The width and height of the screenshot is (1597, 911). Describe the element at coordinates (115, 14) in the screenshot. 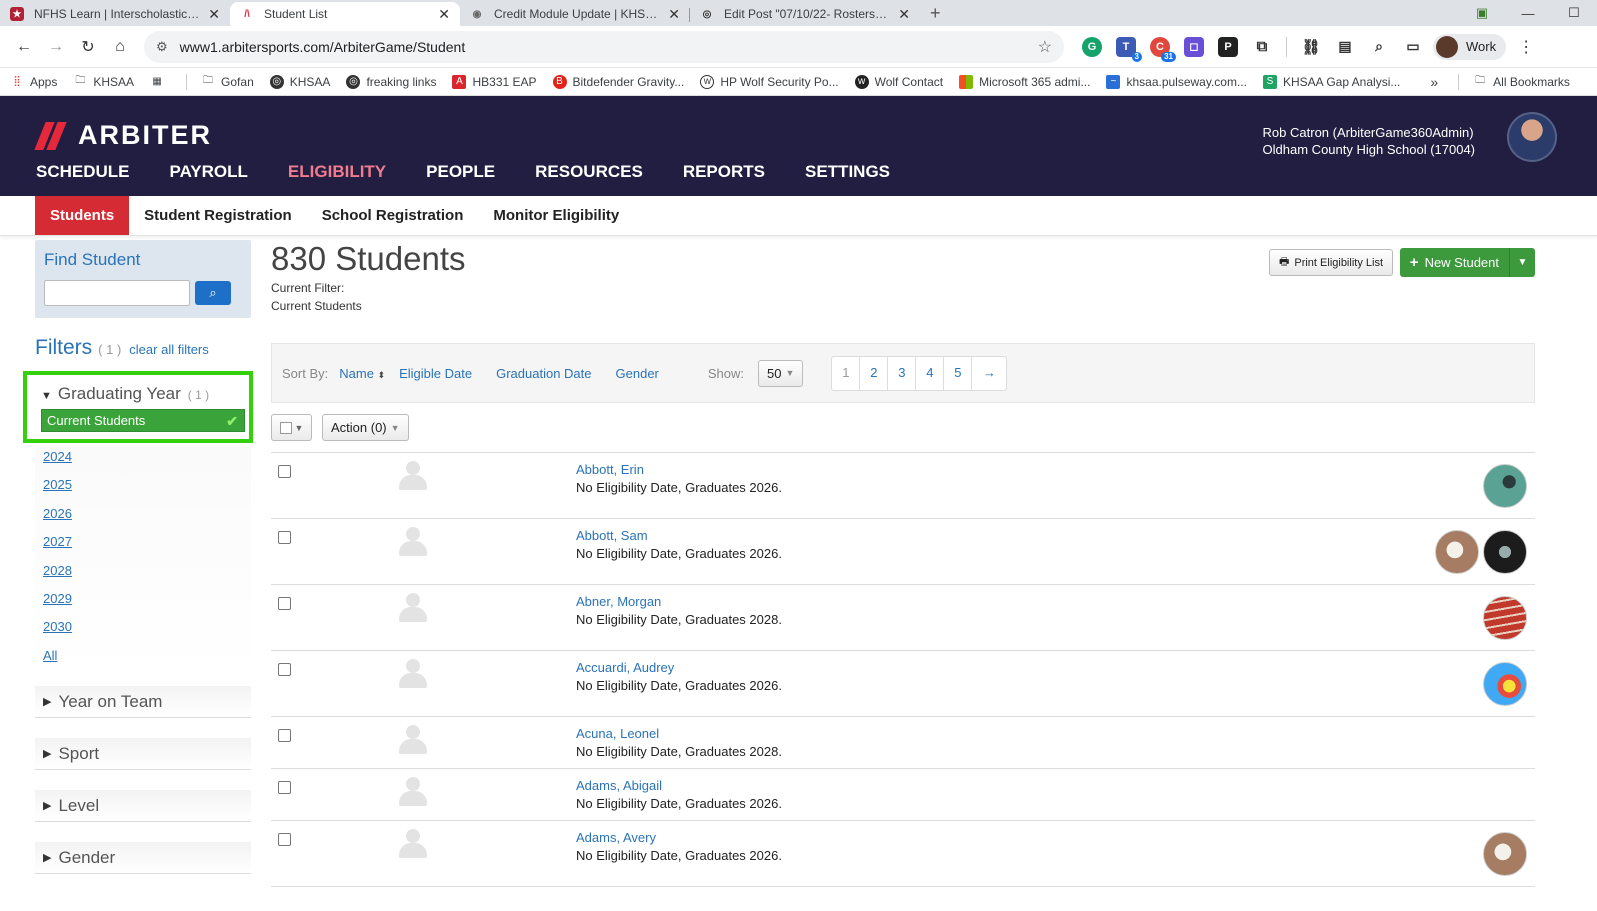

I see `browser-tab: ★ NFHS Learn | Interscholastic Ed ✕` at that location.